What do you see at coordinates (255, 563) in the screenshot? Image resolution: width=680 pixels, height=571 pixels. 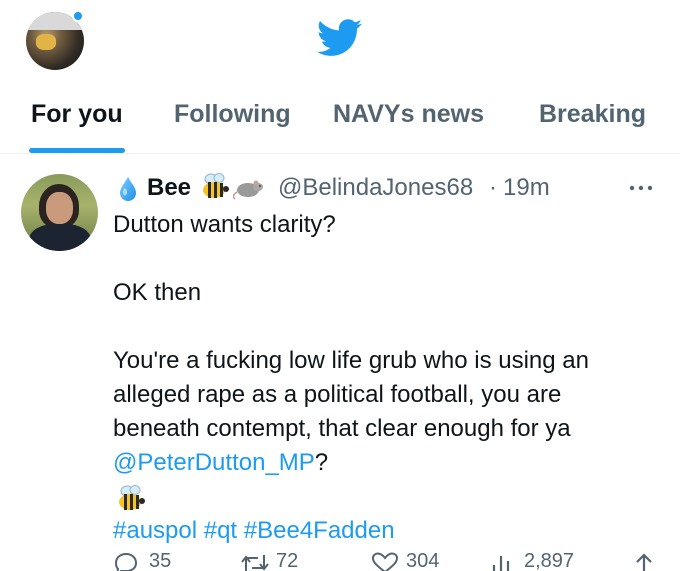 I see `retweet-icon` at bounding box center [255, 563].